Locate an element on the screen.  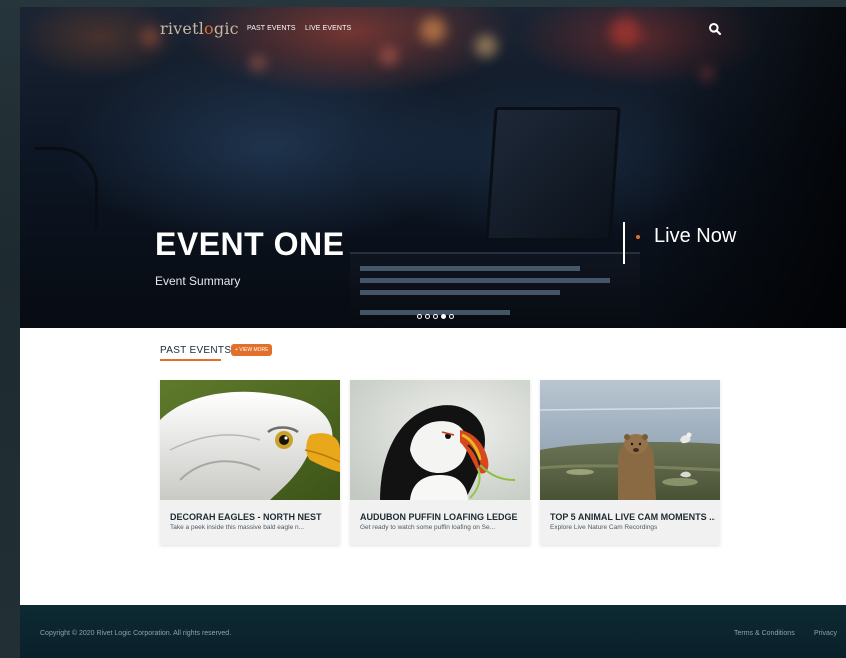
logo-text-accent: o is located at coordinates (209, 28).